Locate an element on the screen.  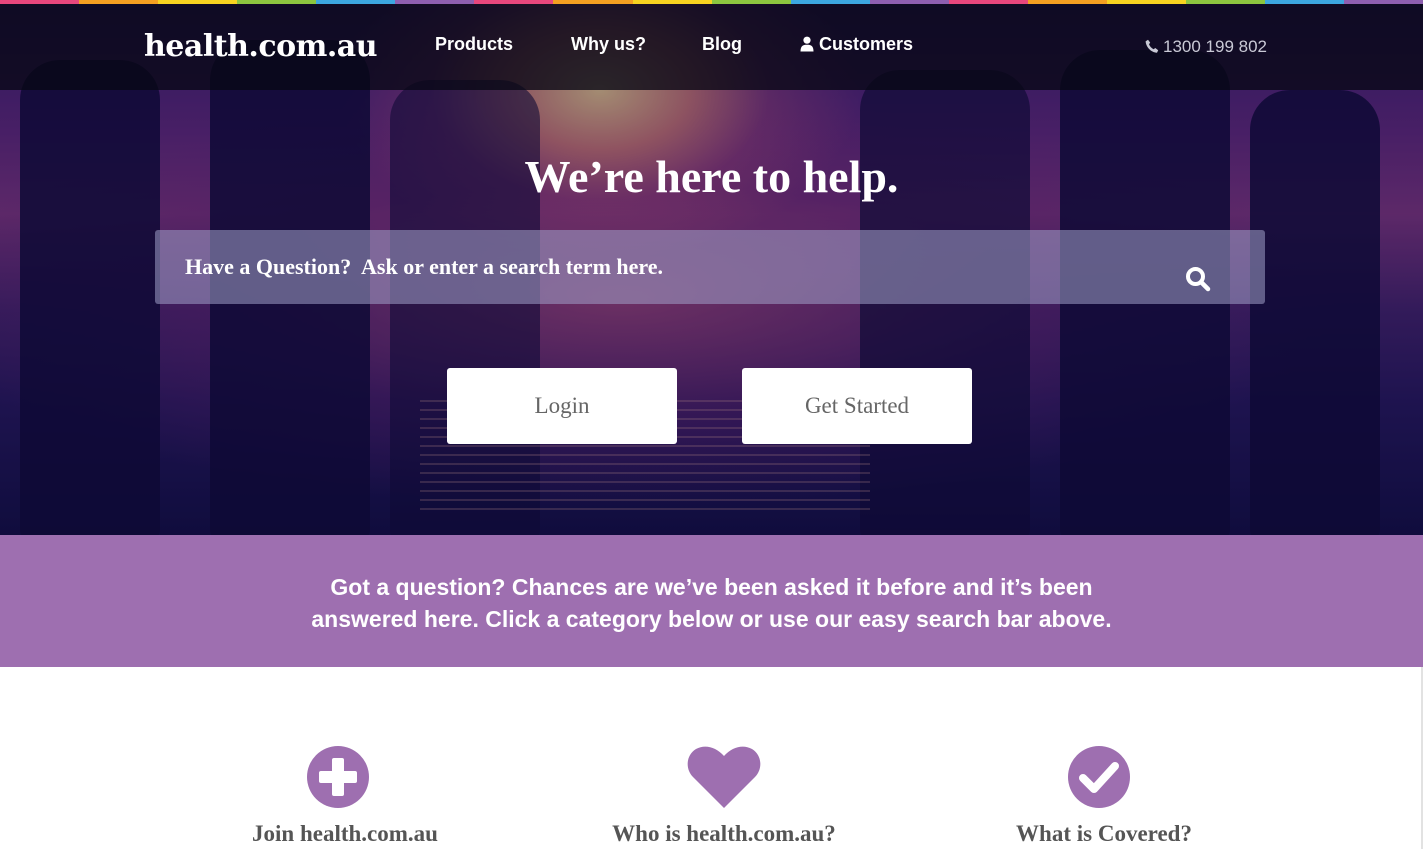
phone-number-text: 1300 199 802 is located at coordinates (1215, 46).